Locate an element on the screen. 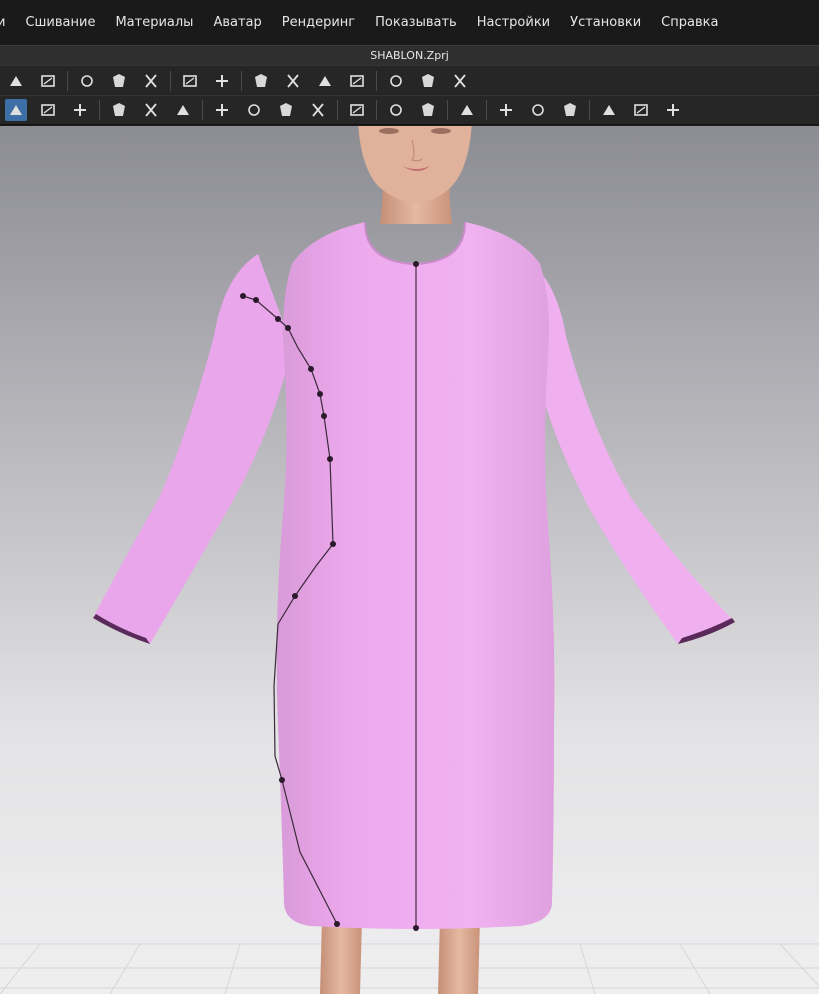  garment-reset-icon is located at coordinates (673, 110).